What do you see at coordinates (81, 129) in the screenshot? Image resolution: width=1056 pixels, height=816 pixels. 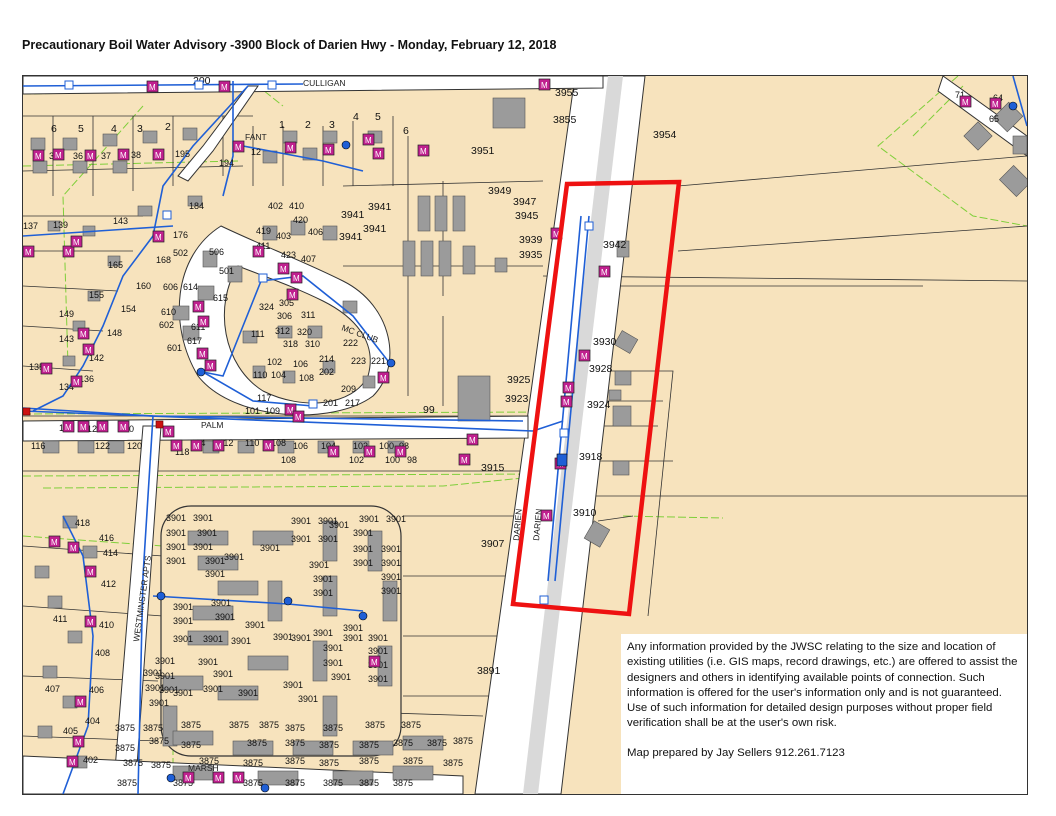 I see `address-label: 5` at bounding box center [81, 129].